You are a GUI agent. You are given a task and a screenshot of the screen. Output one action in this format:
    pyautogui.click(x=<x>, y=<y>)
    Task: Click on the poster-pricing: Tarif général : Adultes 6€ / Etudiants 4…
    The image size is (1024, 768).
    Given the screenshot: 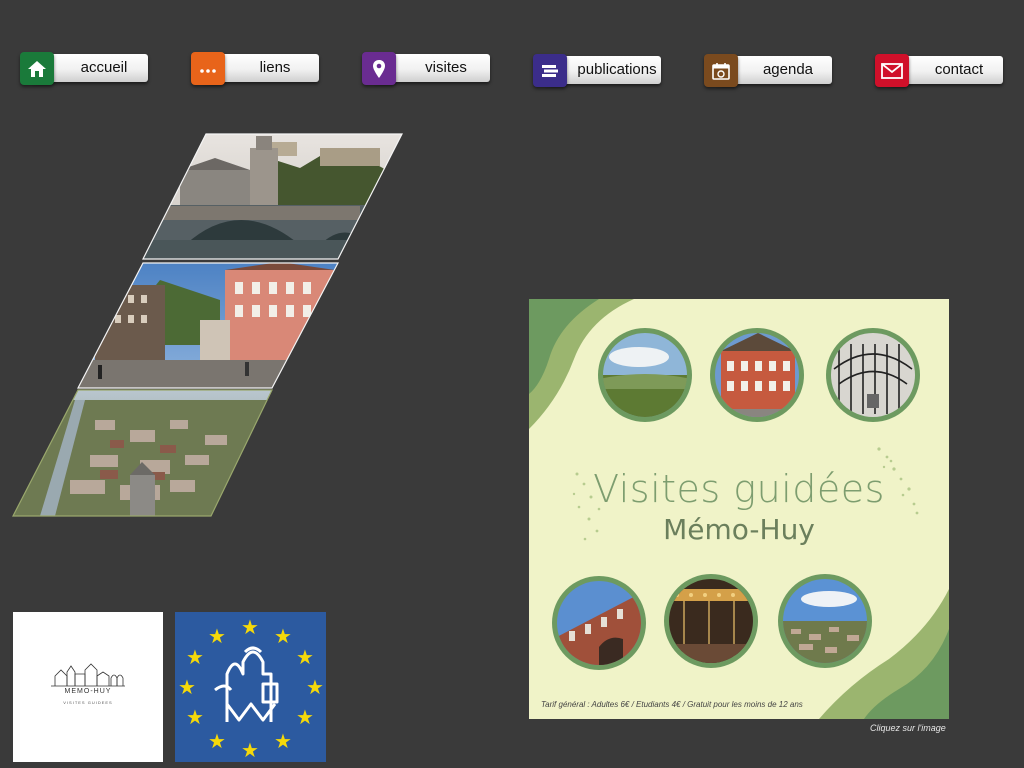 What is the action you would take?
    pyautogui.click(x=672, y=704)
    